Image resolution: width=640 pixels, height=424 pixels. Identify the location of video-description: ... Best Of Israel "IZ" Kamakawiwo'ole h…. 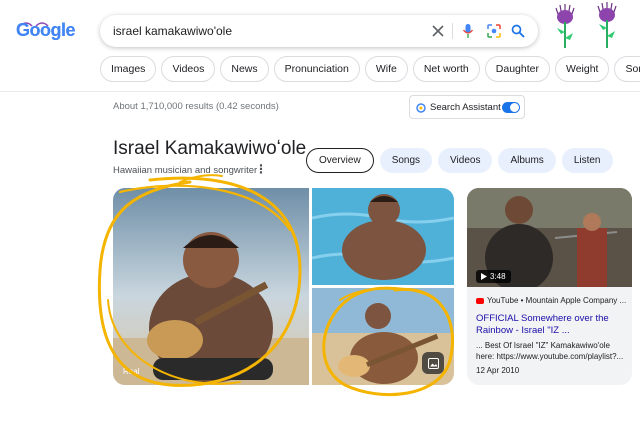
(550, 351).